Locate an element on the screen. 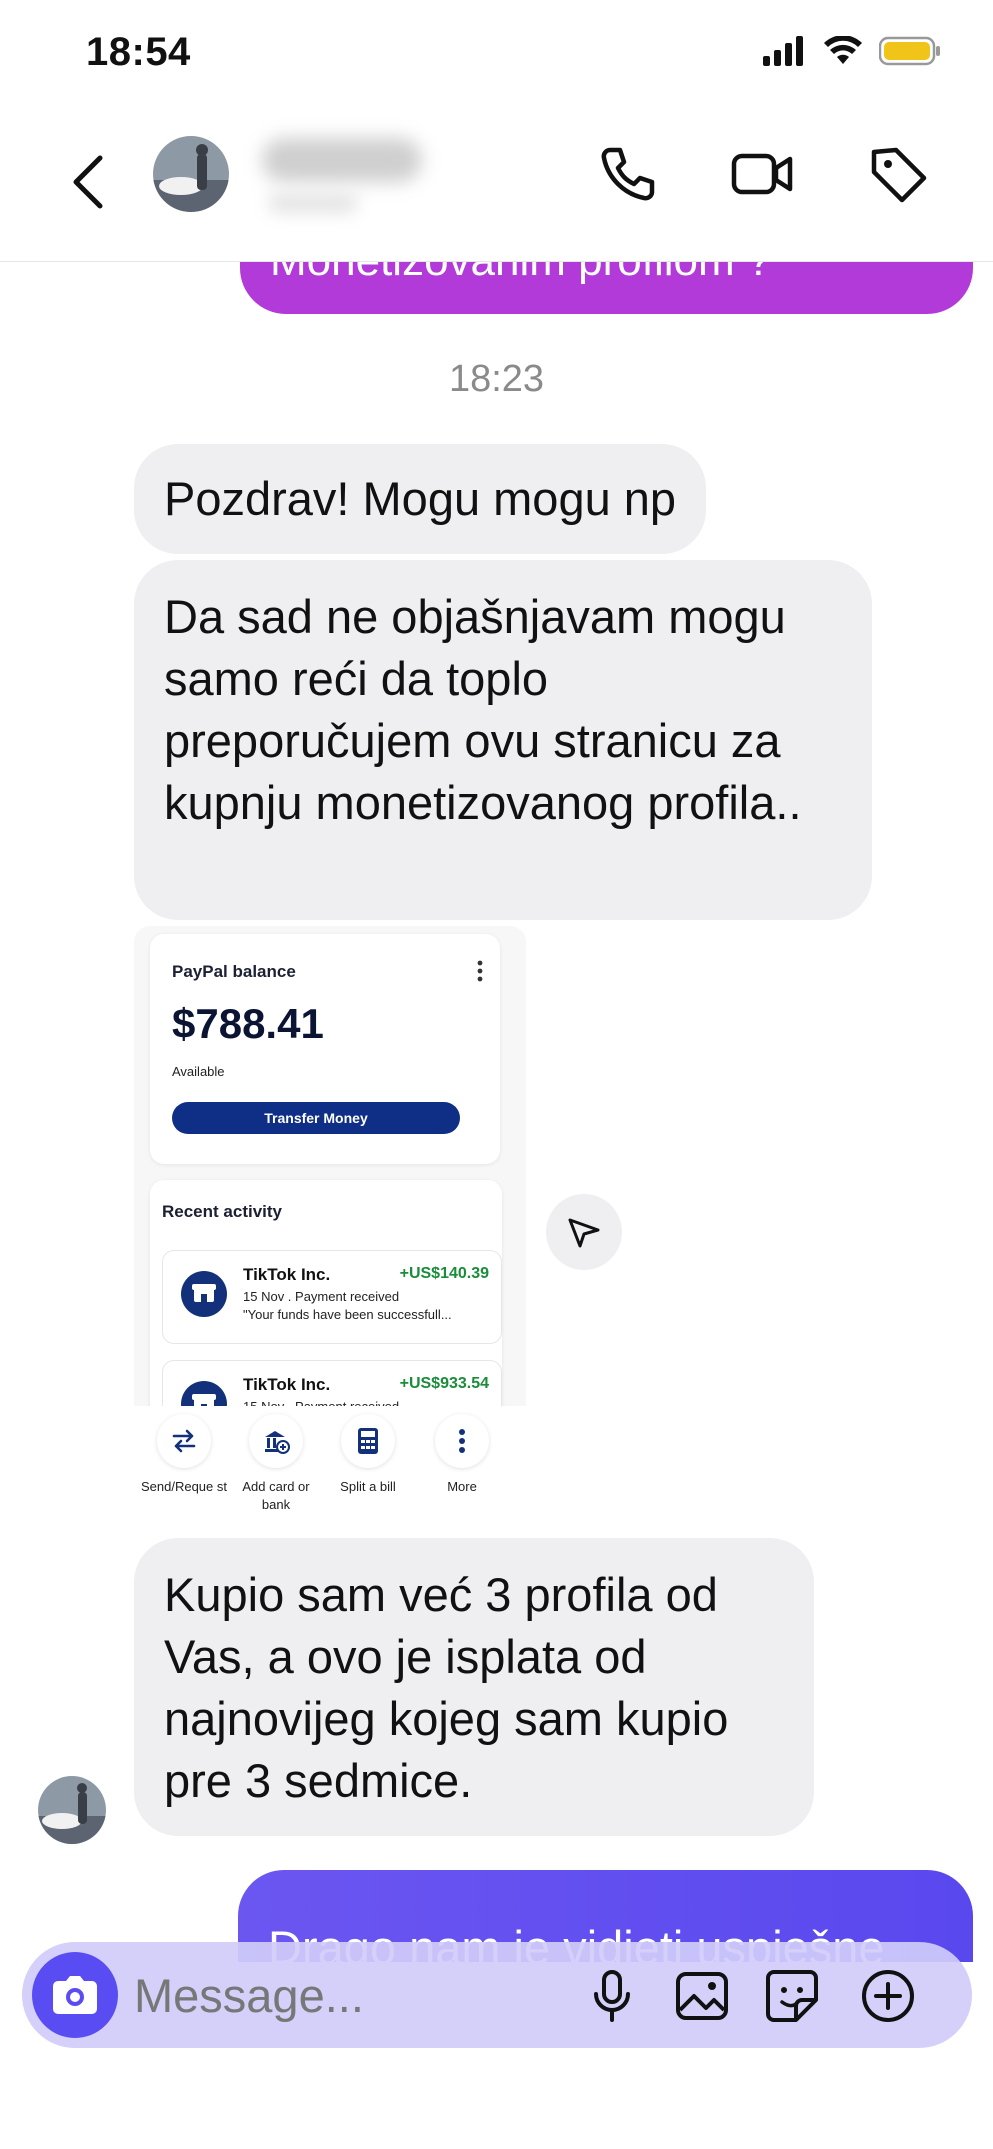 Image resolution: width=993 pixels, height=2149 pixels. outgoing-message-bubble: Monetizovanim profilom ? is located at coordinates (606, 288).